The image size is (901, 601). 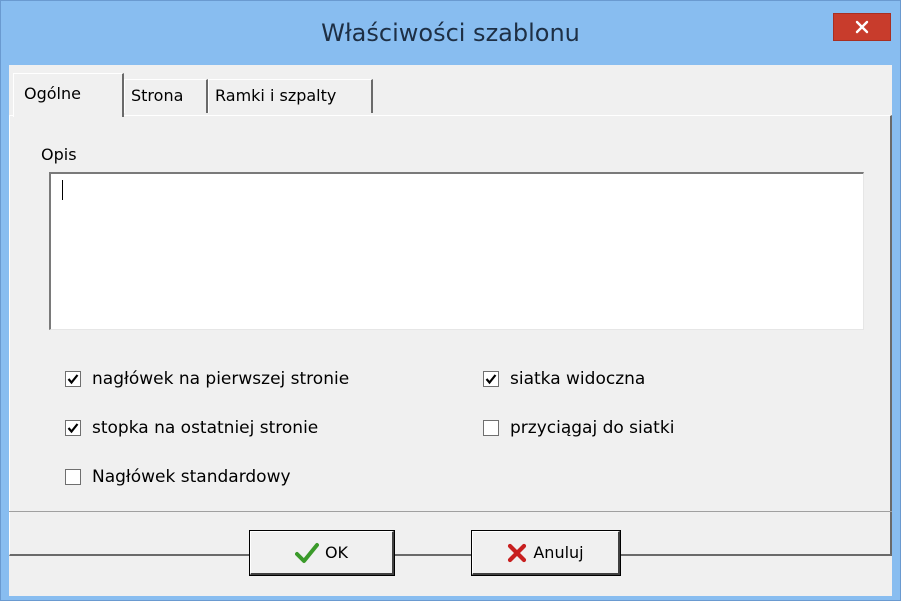 I want to click on checkbox-standard-header: Nagłówek standardowy, so click(x=178, y=477).